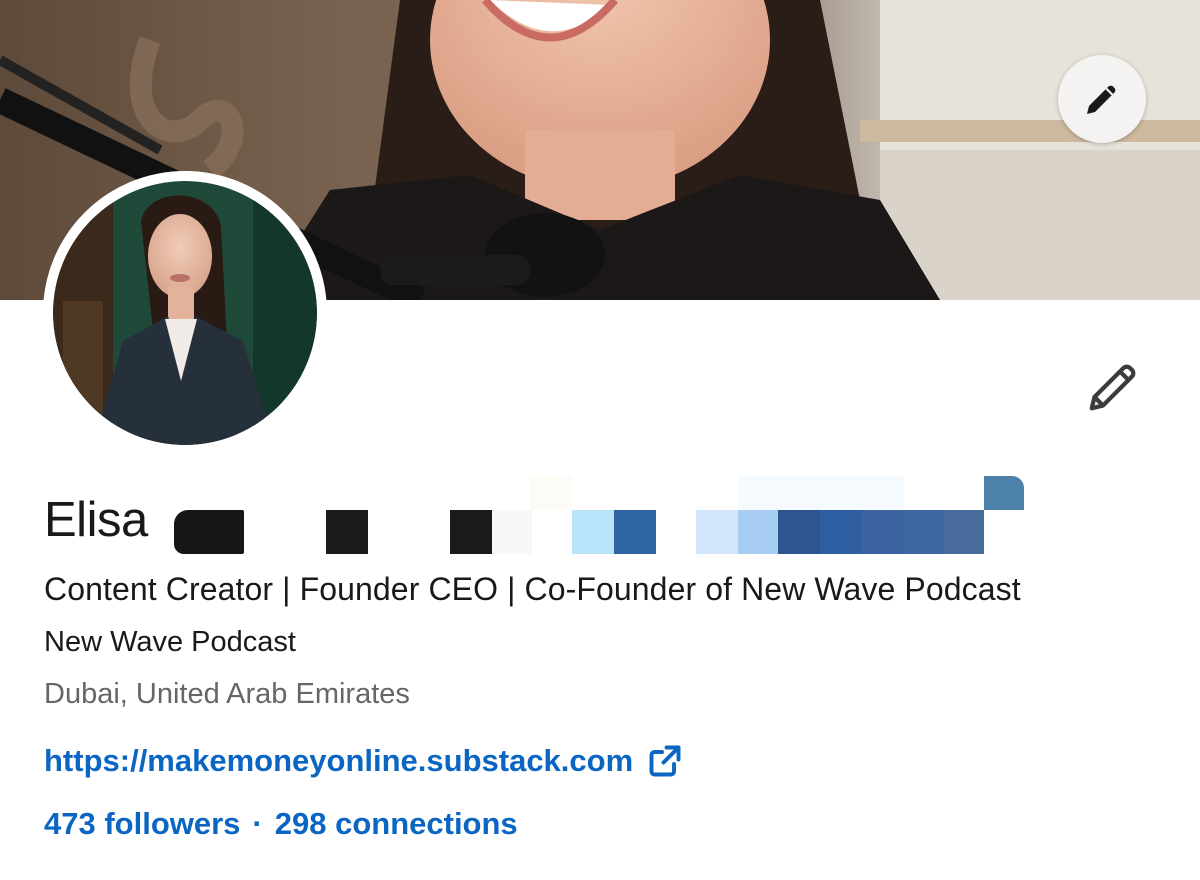 The width and height of the screenshot is (1200, 880). Describe the element at coordinates (185, 313) in the screenshot. I see `profile-avatar` at that location.